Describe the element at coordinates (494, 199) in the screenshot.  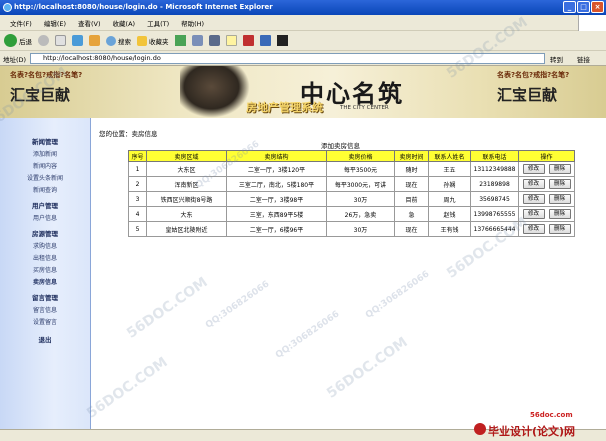
I see `cell-phone: 35698745` at that location.